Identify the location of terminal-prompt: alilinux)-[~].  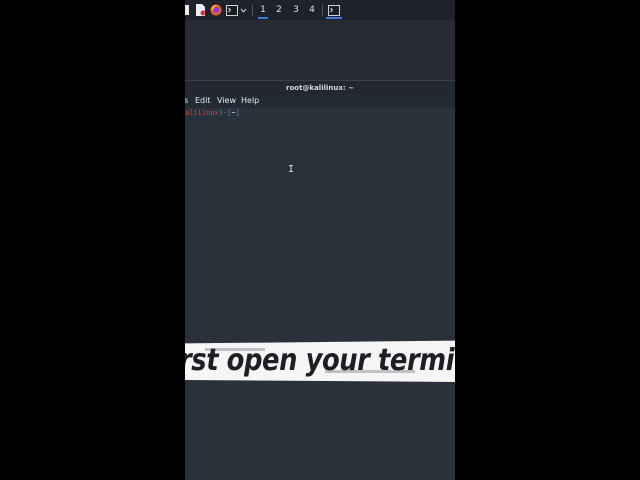
(212, 113).